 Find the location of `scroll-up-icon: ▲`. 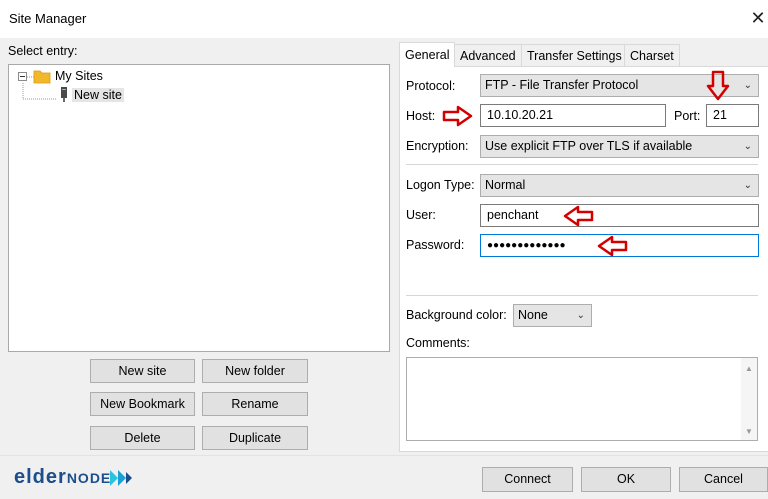

scroll-up-icon: ▲ is located at coordinates (749, 368).